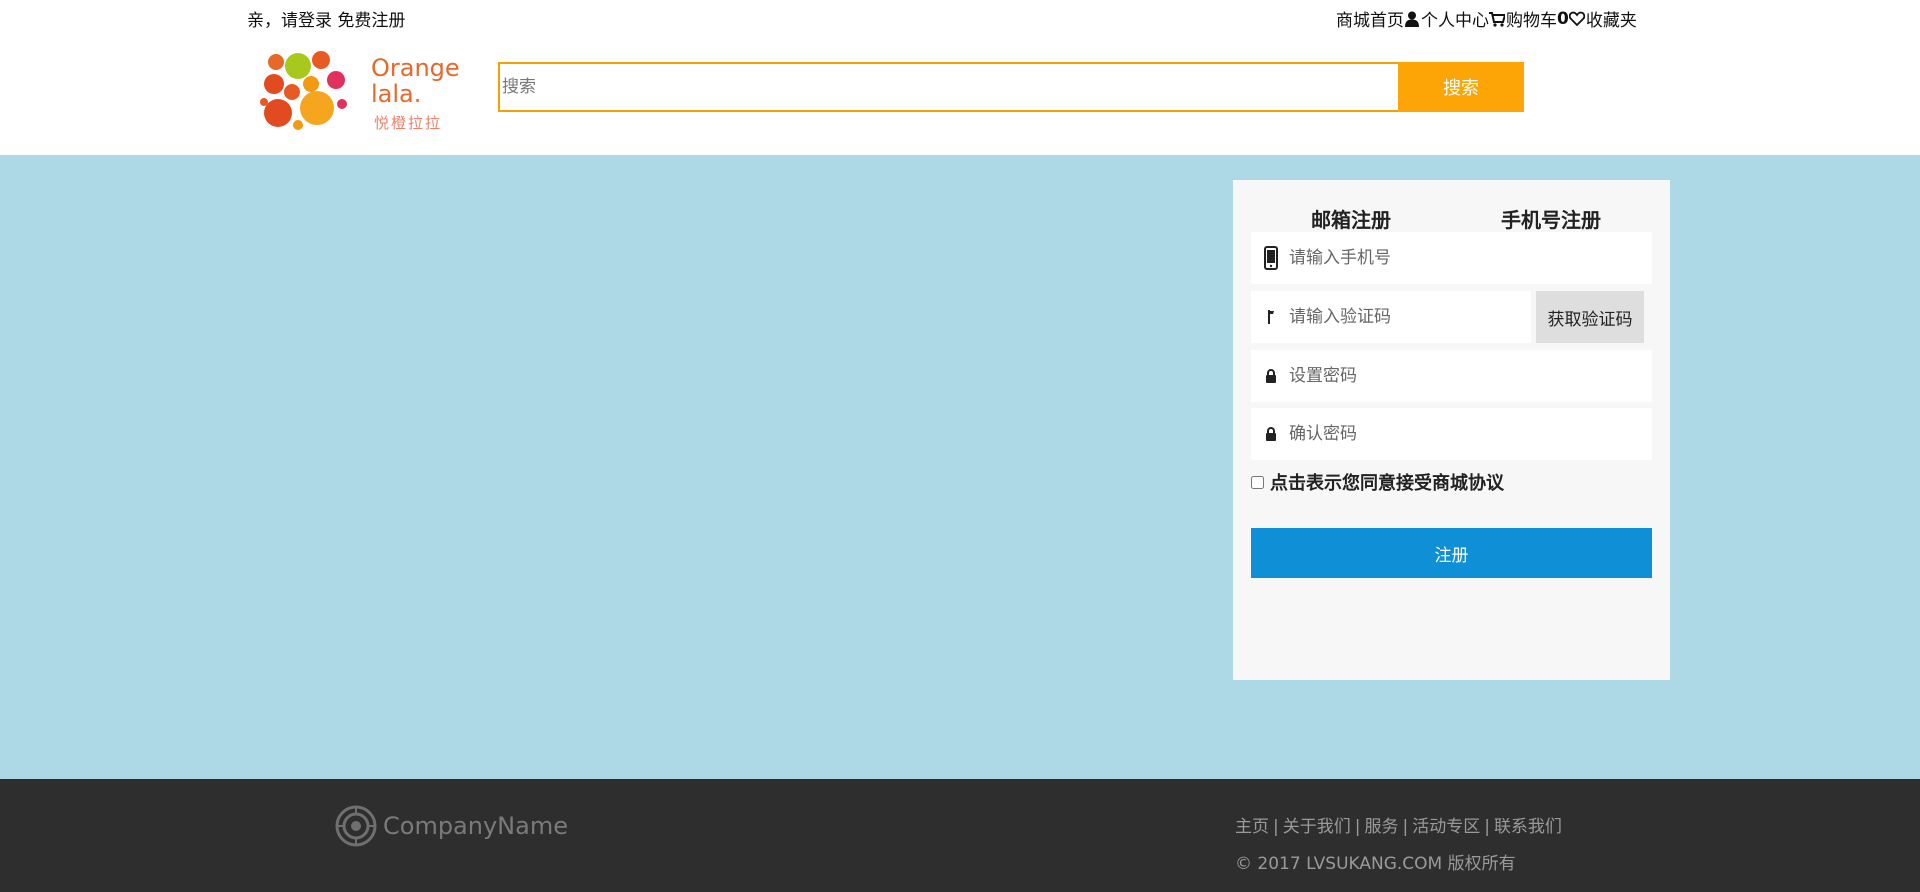  What do you see at coordinates (396, 94) in the screenshot?
I see `logo-line2: lala.` at bounding box center [396, 94].